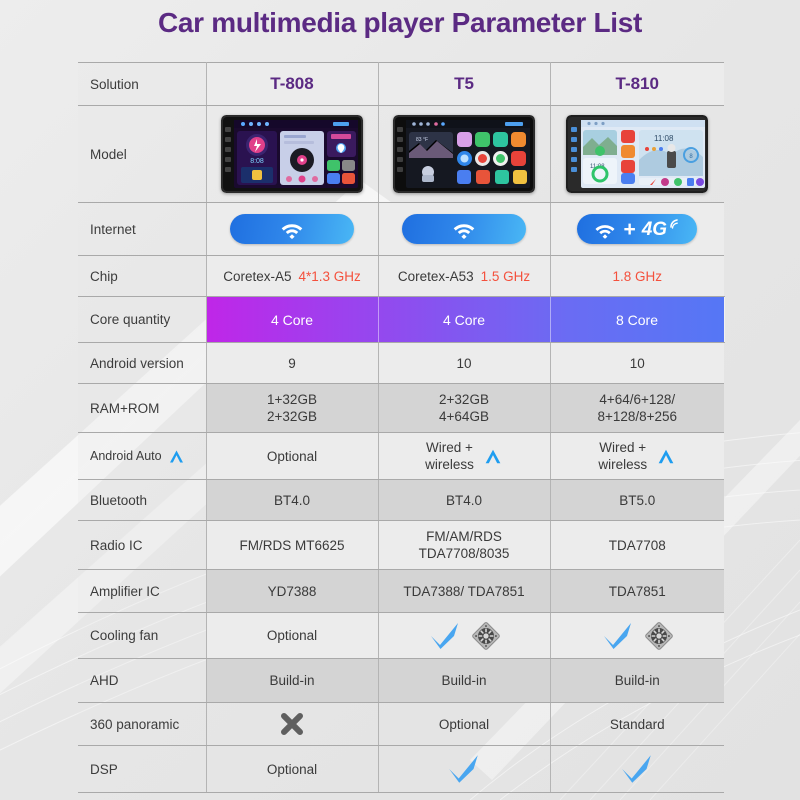 This screenshot has width=800, height=800. What do you see at coordinates (637, 416) in the screenshot?
I see `ram-t810-line2: 8+128/8+256` at bounding box center [637, 416].